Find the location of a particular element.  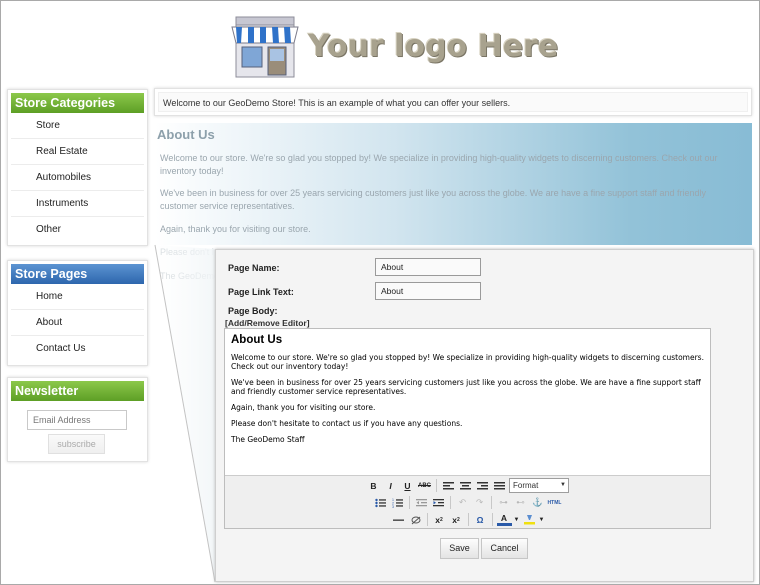

page-name-label: Page Name: is located at coordinates (254, 268).